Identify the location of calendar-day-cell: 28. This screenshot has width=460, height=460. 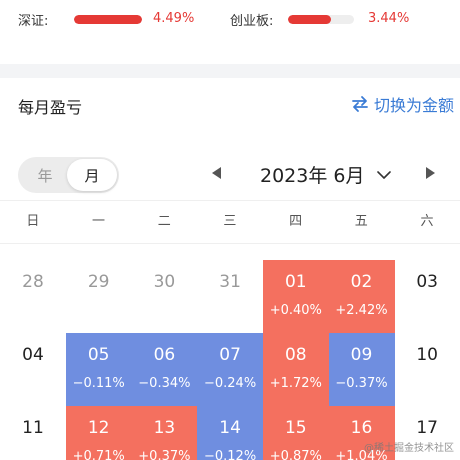
(33, 296).